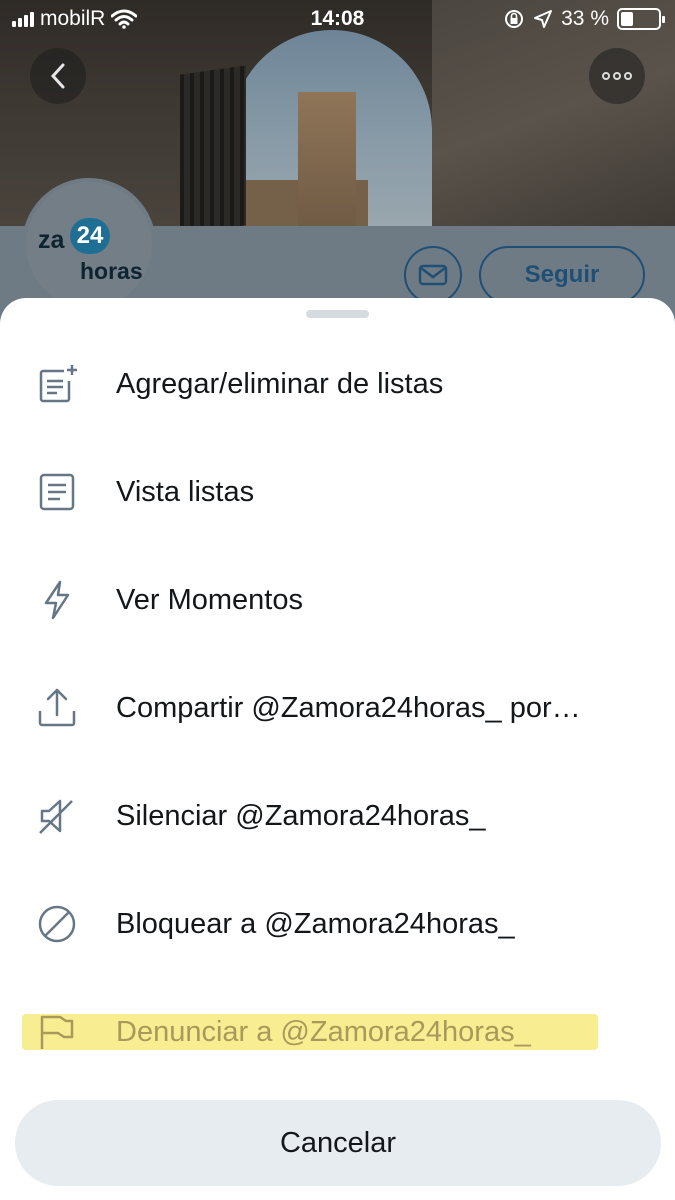  What do you see at coordinates (323, 1031) in the screenshot?
I see `menu-label: Denunciar a @Zamora24horas_` at bounding box center [323, 1031].